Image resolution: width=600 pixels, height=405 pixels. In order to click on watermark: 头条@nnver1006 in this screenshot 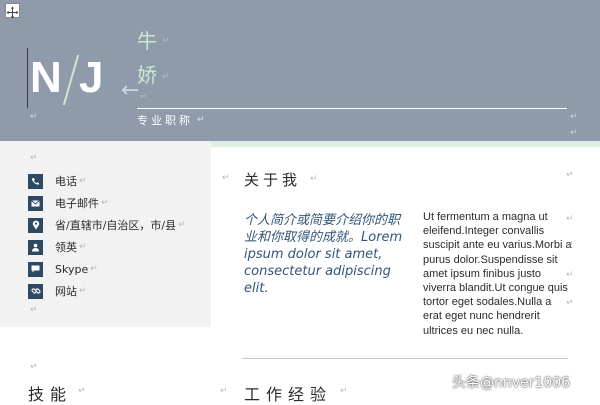, I will do `click(511, 382)`.